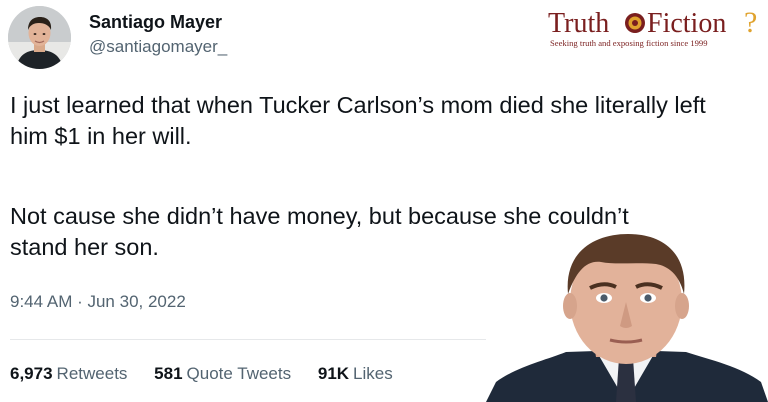  Describe the element at coordinates (333, 373) in the screenshot. I see `likes-count: 91K` at that location.